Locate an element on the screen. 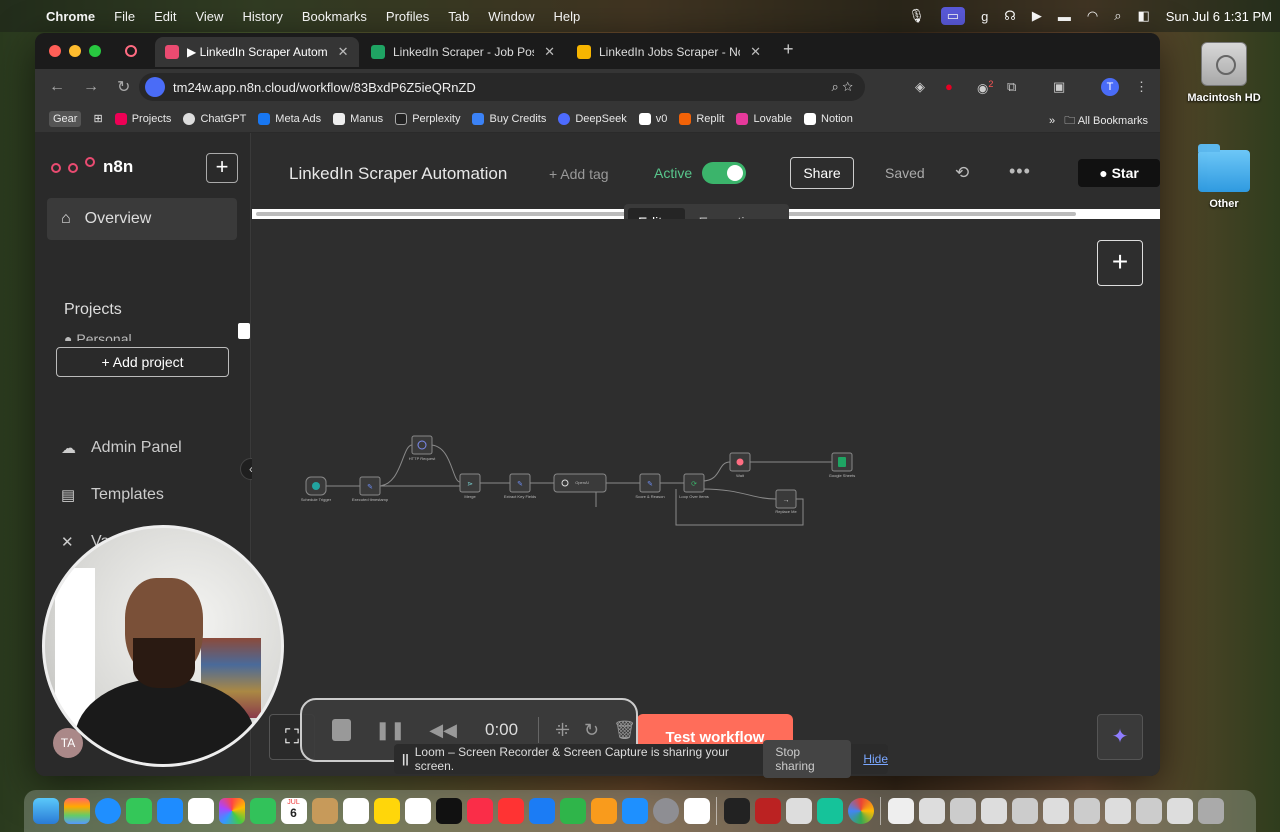 The image size is (1280, 832). node-schedule-trigger: Schedule Trigger is located at coordinates (316, 489).